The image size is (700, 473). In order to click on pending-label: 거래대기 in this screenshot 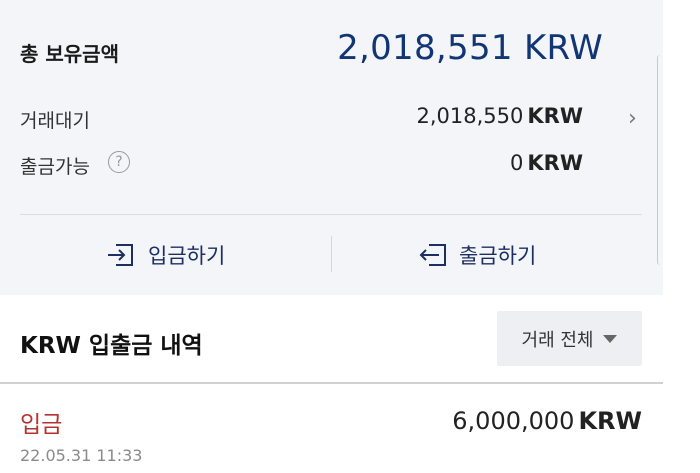, I will do `click(55, 121)`.